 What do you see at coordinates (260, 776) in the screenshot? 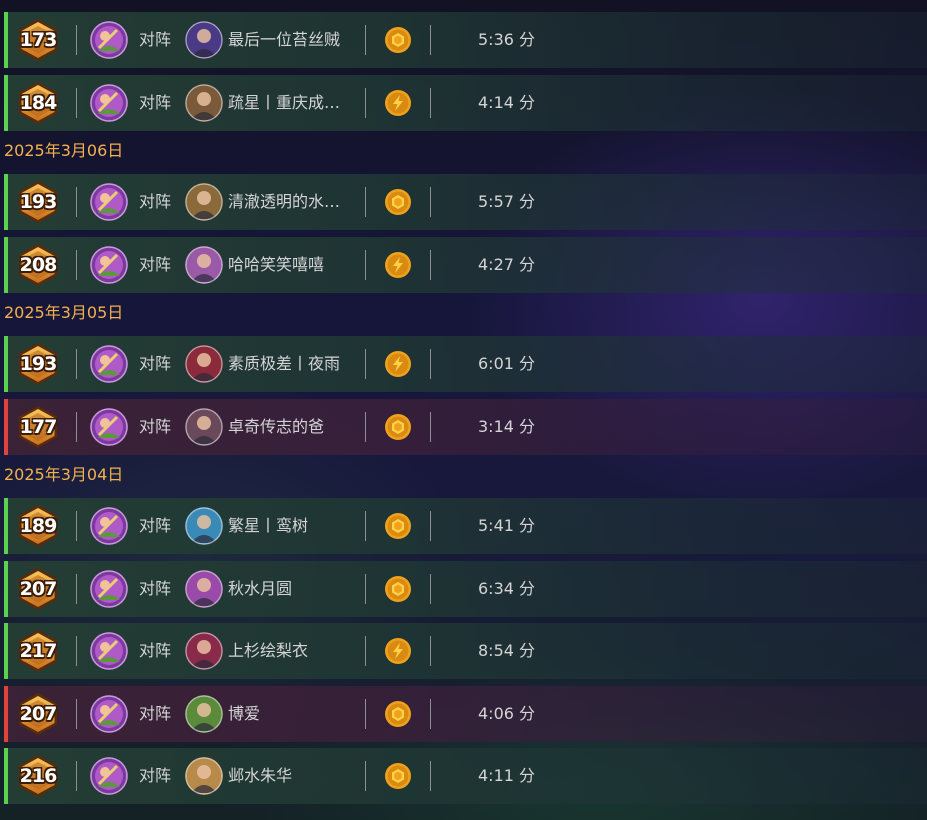
I see `opponent-name: 邺水朱华` at bounding box center [260, 776].